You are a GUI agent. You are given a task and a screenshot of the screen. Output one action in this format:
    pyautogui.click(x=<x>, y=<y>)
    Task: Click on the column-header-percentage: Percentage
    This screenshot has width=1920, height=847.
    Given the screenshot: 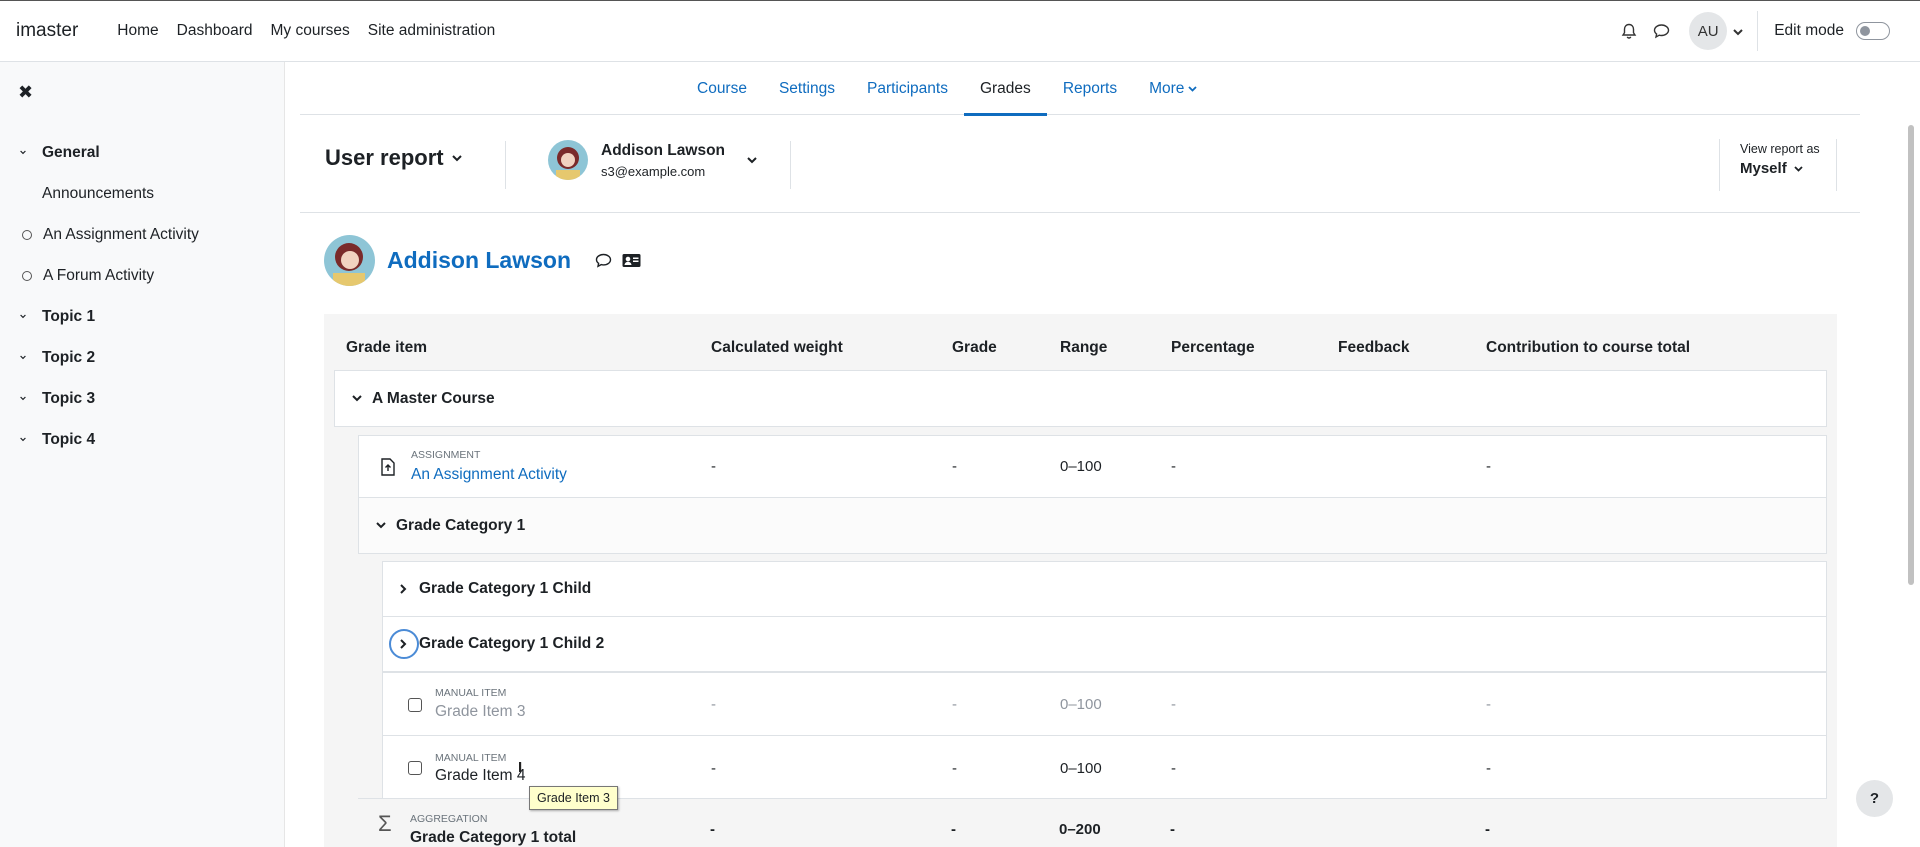 What is the action you would take?
    pyautogui.click(x=1213, y=347)
    